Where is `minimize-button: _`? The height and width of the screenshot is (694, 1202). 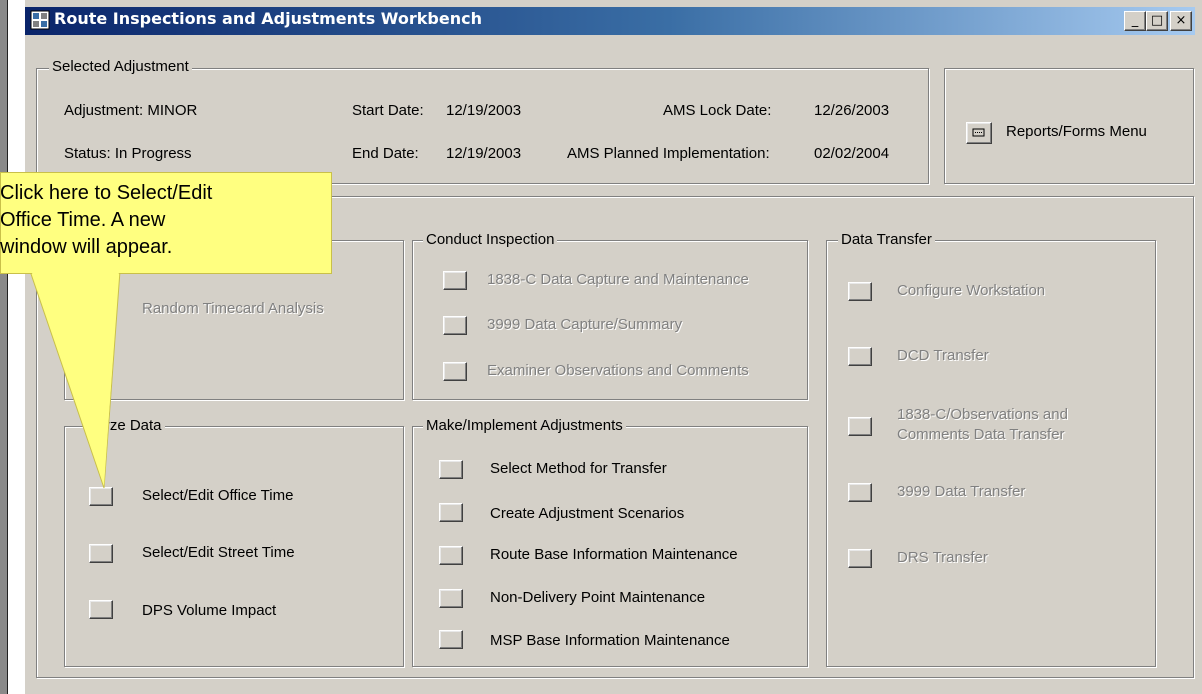
minimize-button: _ is located at coordinates (1135, 21).